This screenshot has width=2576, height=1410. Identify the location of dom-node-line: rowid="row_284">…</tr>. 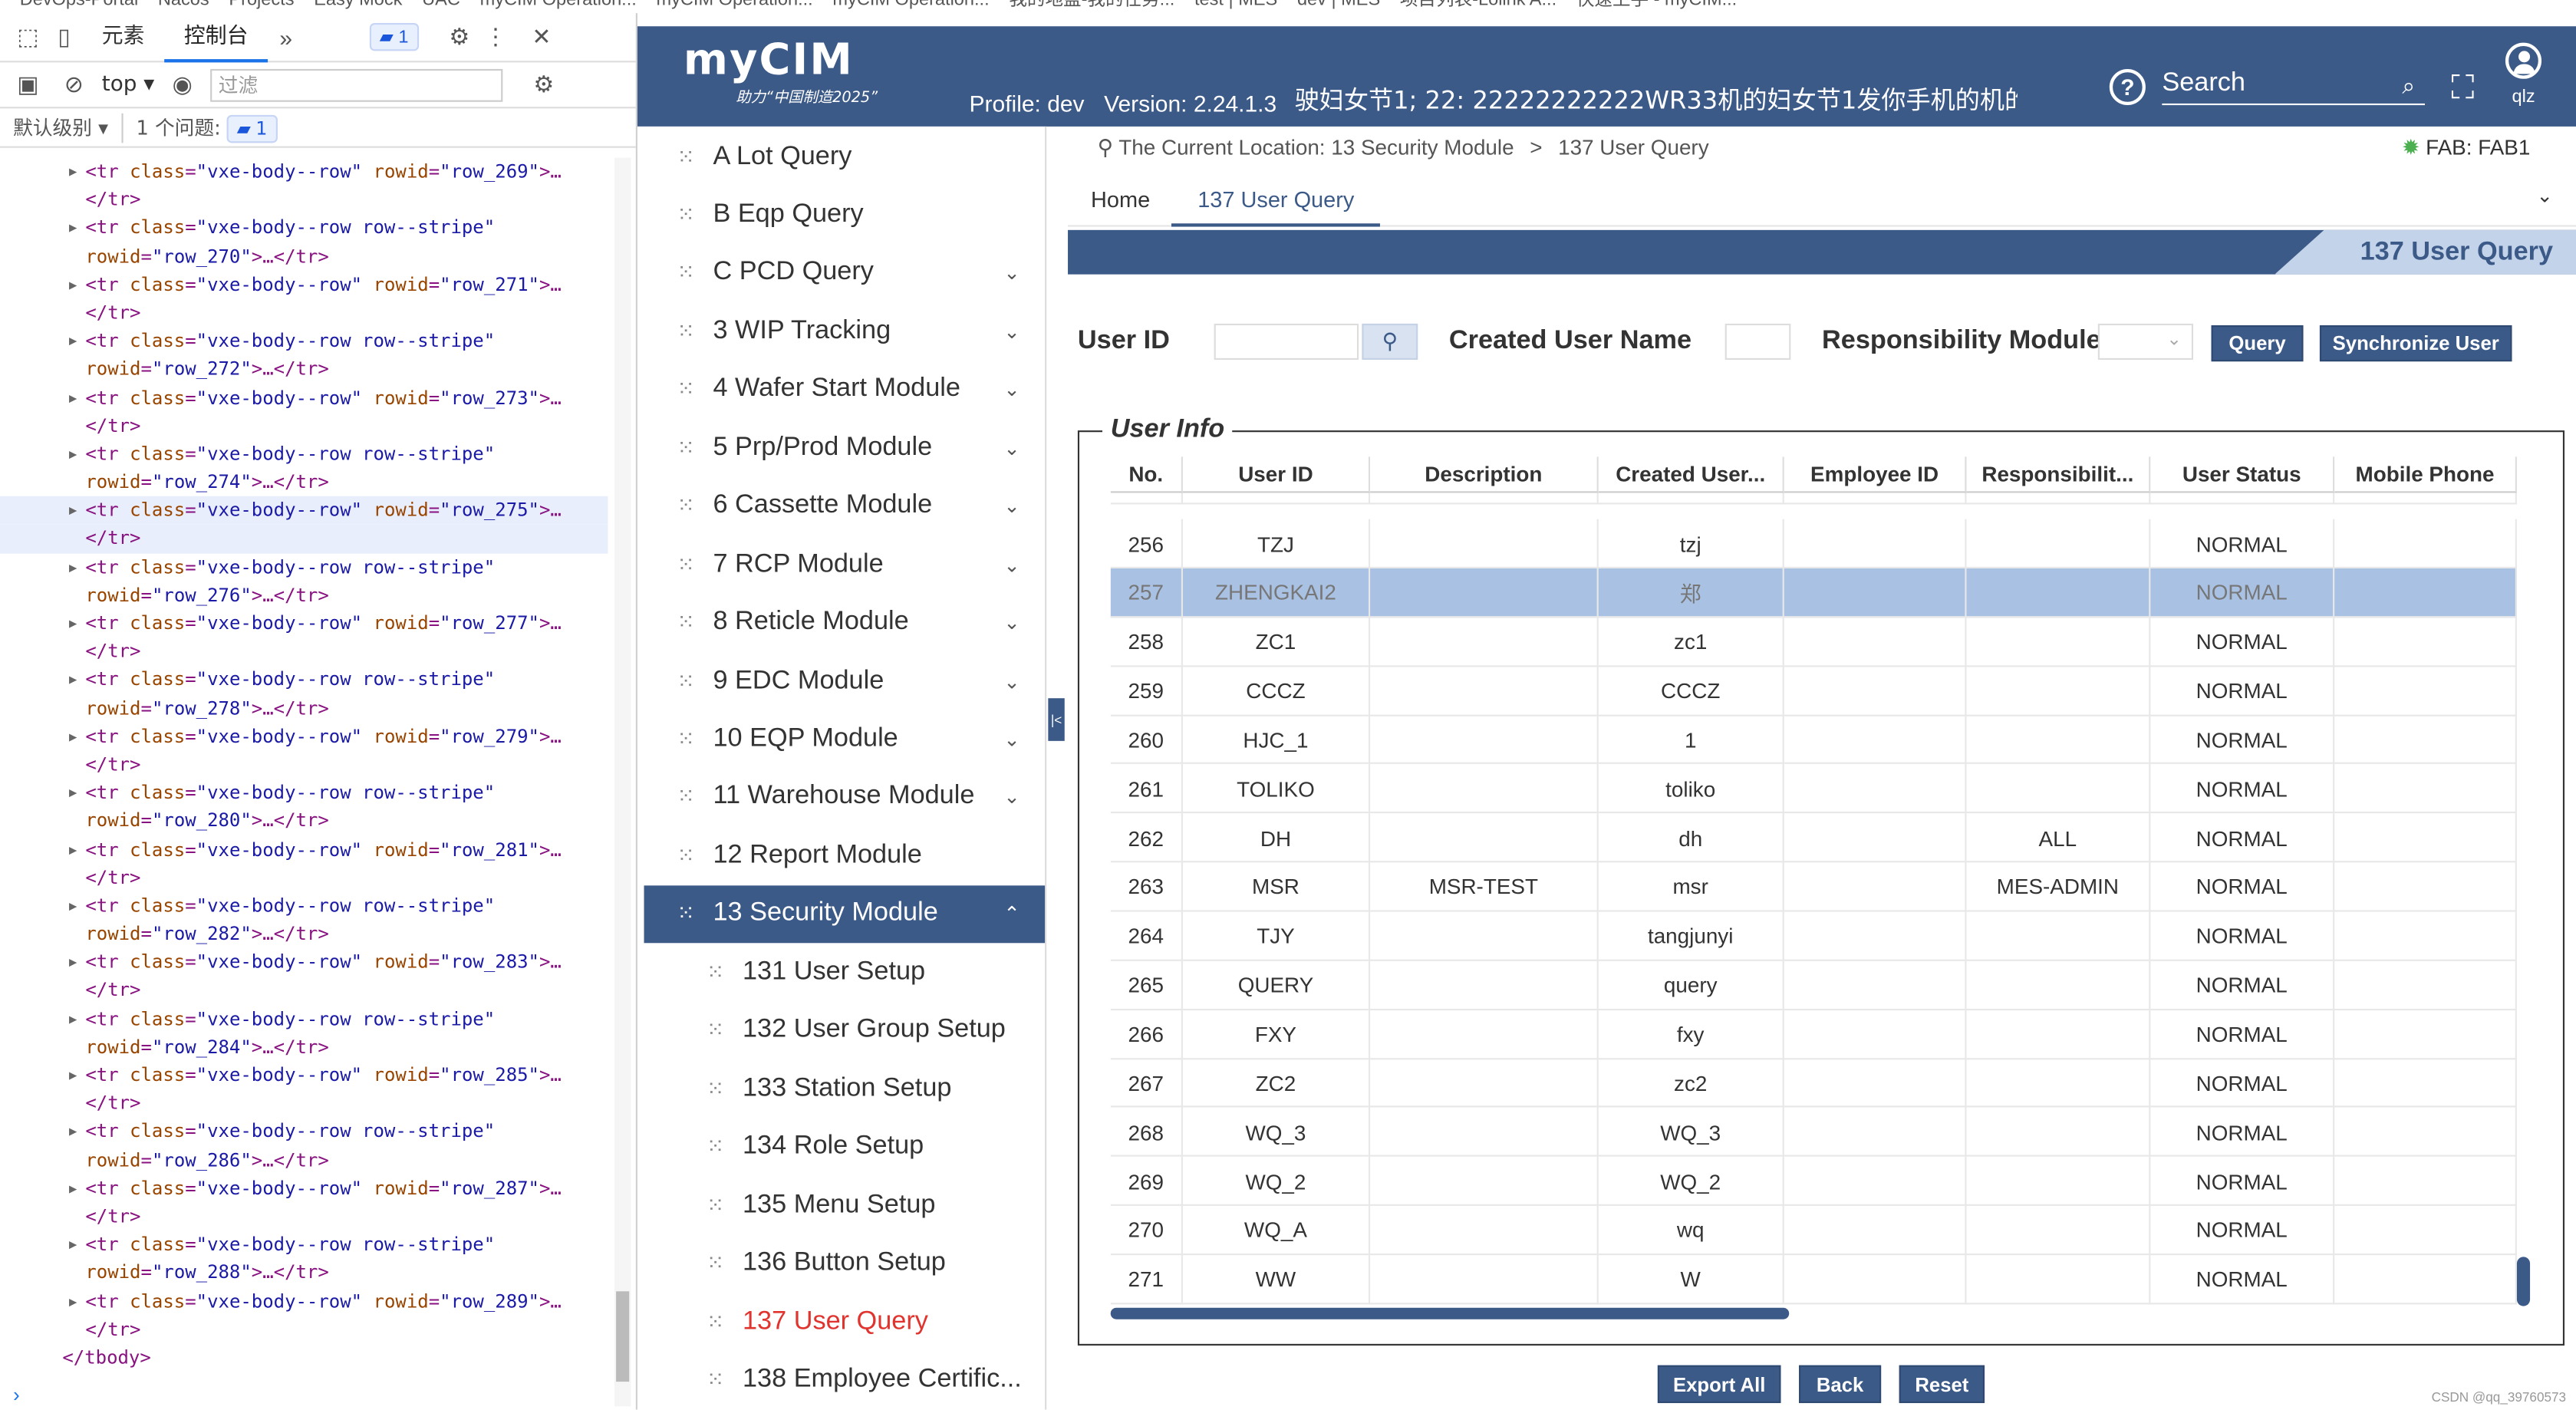
(304, 1048).